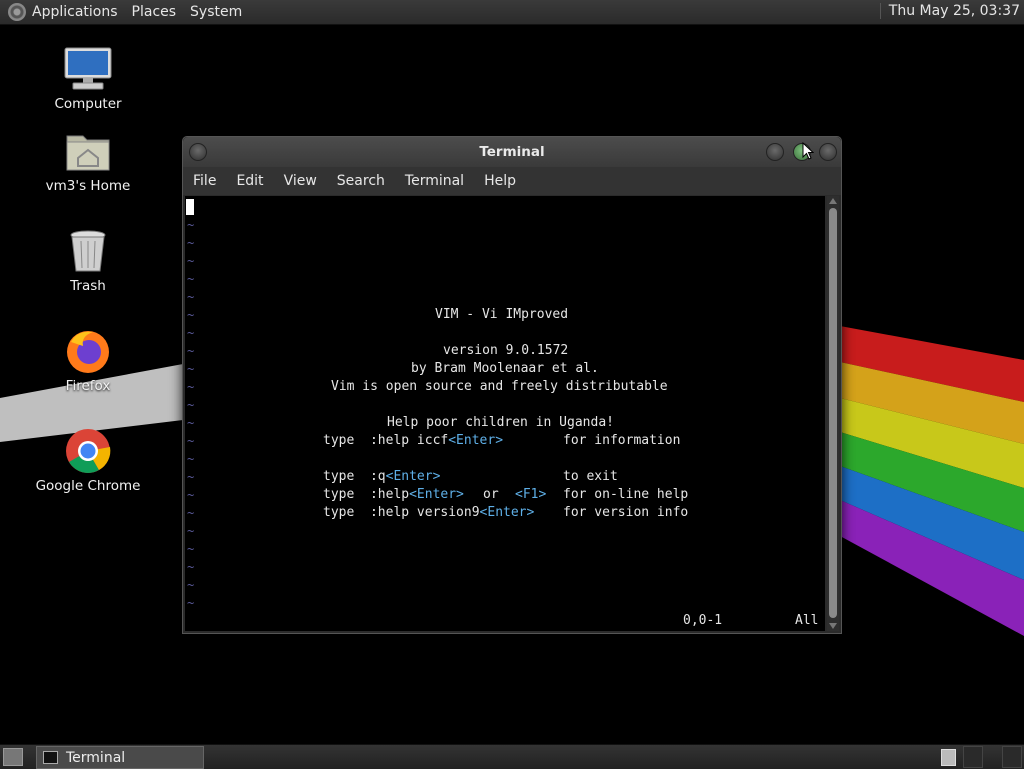 Image resolution: width=1024 pixels, height=769 pixels. What do you see at coordinates (1012, 757) in the screenshot?
I see `panel-trash-icon` at bounding box center [1012, 757].